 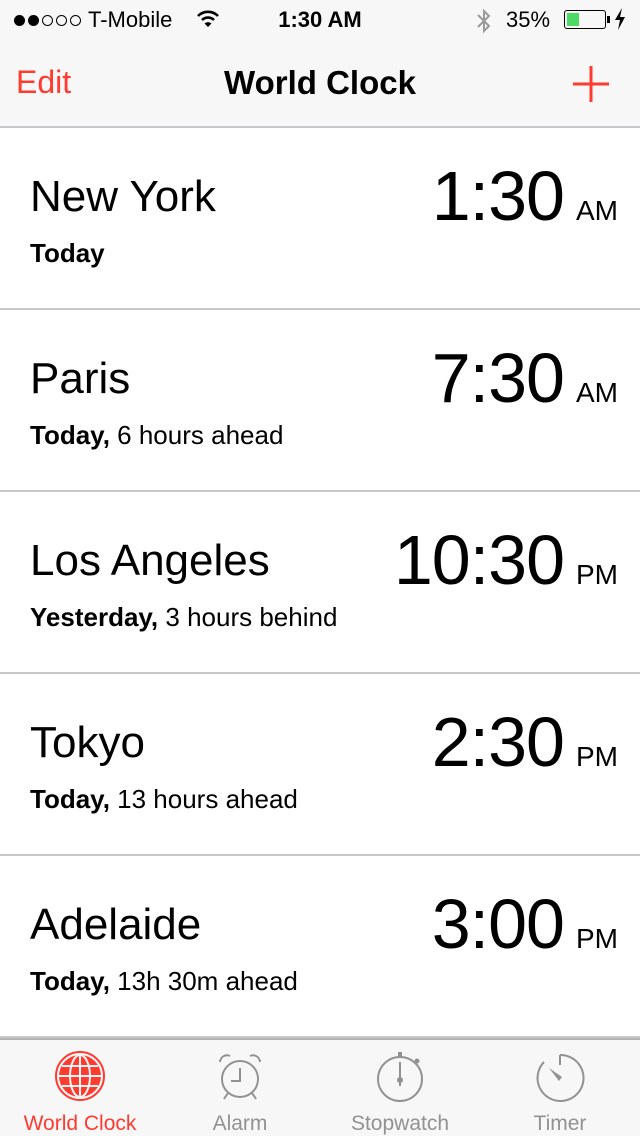 I want to click on charging-bolt-icon, so click(x=620, y=19).